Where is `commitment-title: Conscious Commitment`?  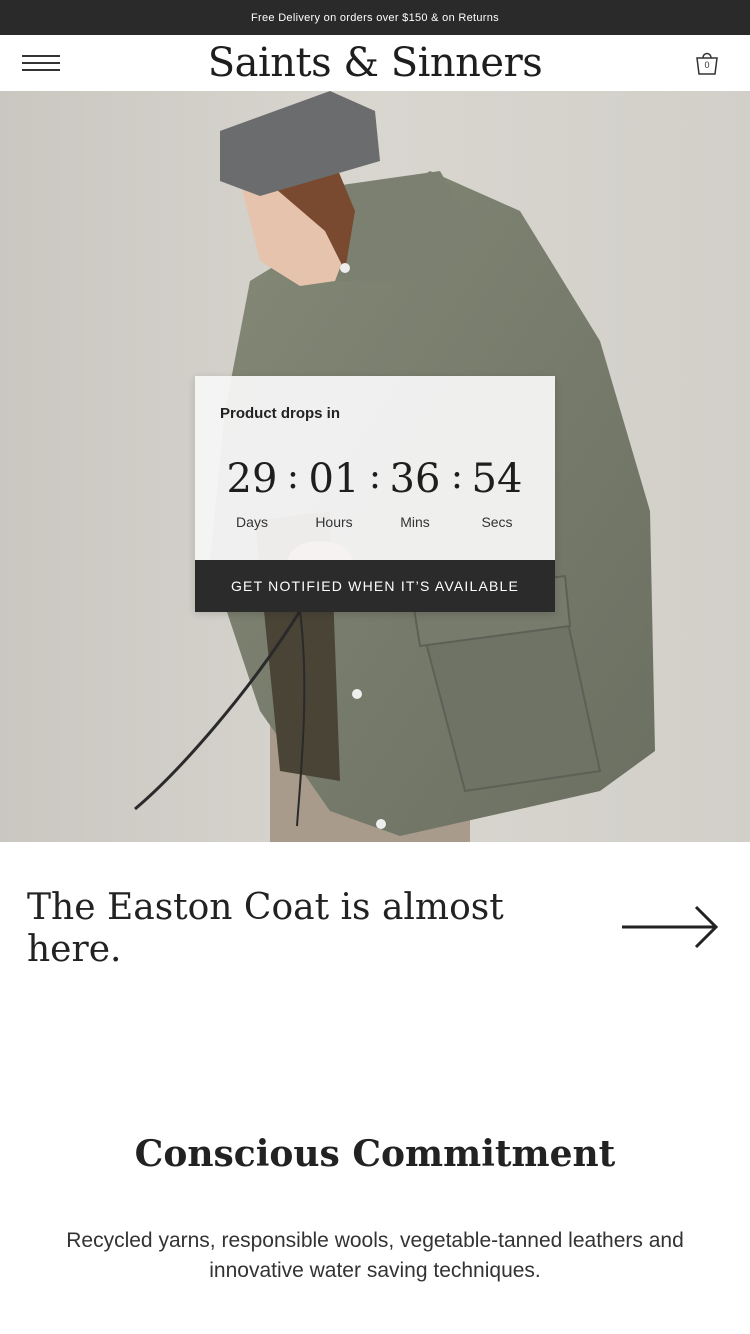 commitment-title: Conscious Commitment is located at coordinates (375, 1154).